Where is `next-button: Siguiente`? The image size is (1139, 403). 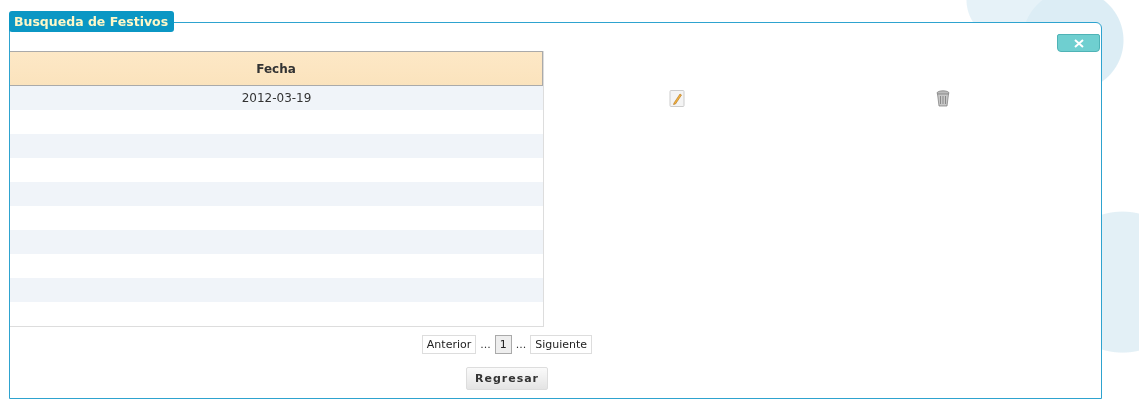
next-button: Siguiente is located at coordinates (561, 344).